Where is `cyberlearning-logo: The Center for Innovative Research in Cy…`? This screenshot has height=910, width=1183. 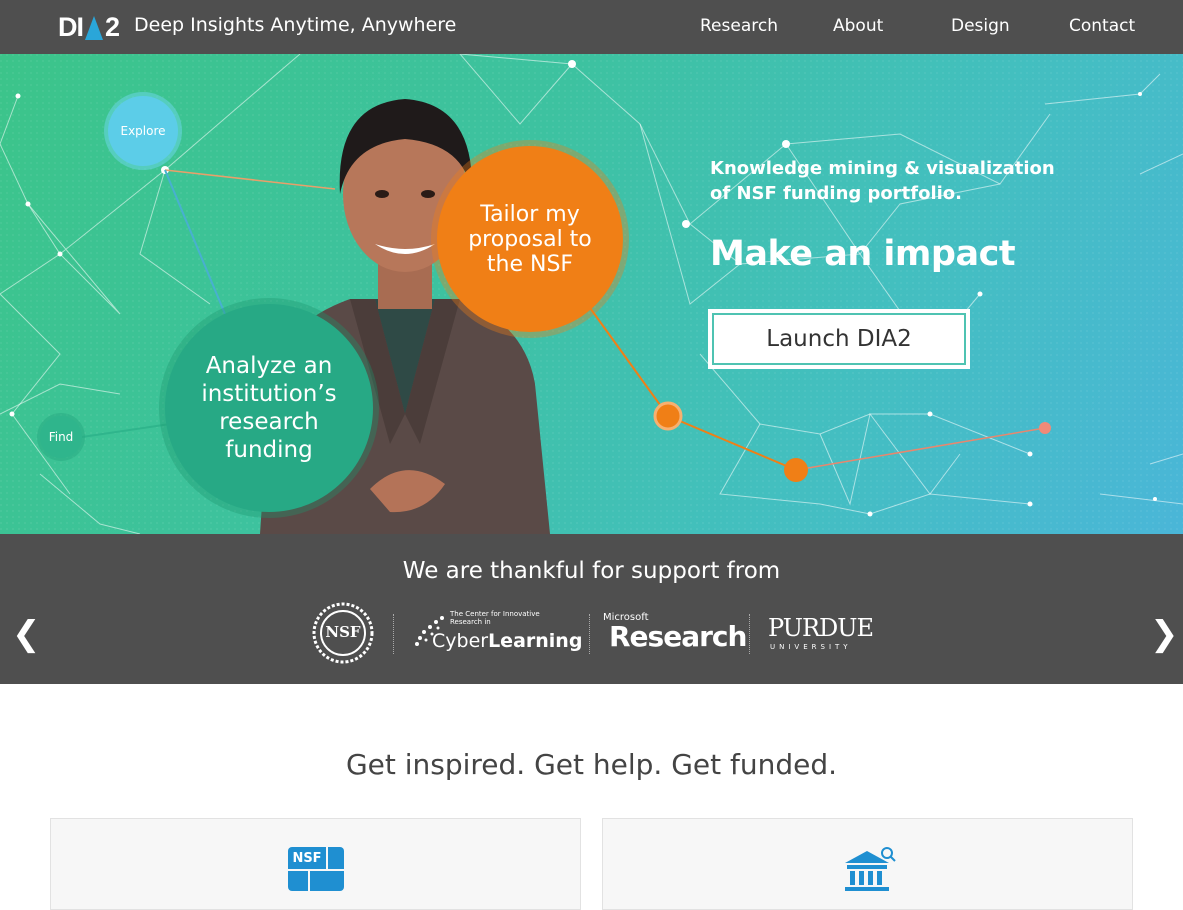
cyberlearning-logo: The Center for Innovative Research in Cy… is located at coordinates (497, 634).